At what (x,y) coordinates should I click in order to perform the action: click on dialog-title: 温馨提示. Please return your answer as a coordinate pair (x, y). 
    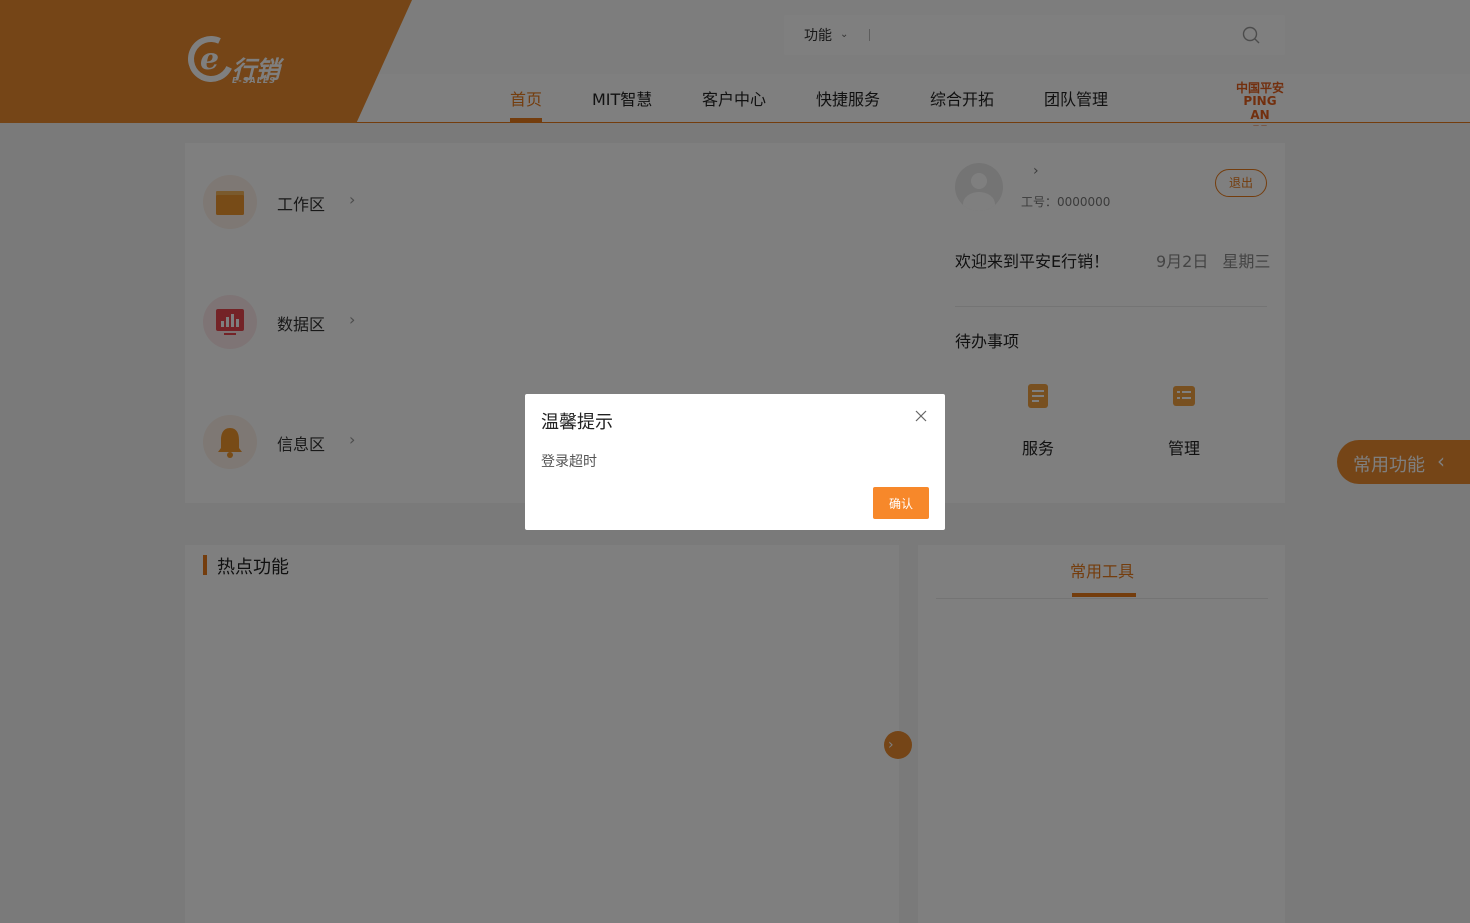
    Looking at the image, I should click on (577, 422).